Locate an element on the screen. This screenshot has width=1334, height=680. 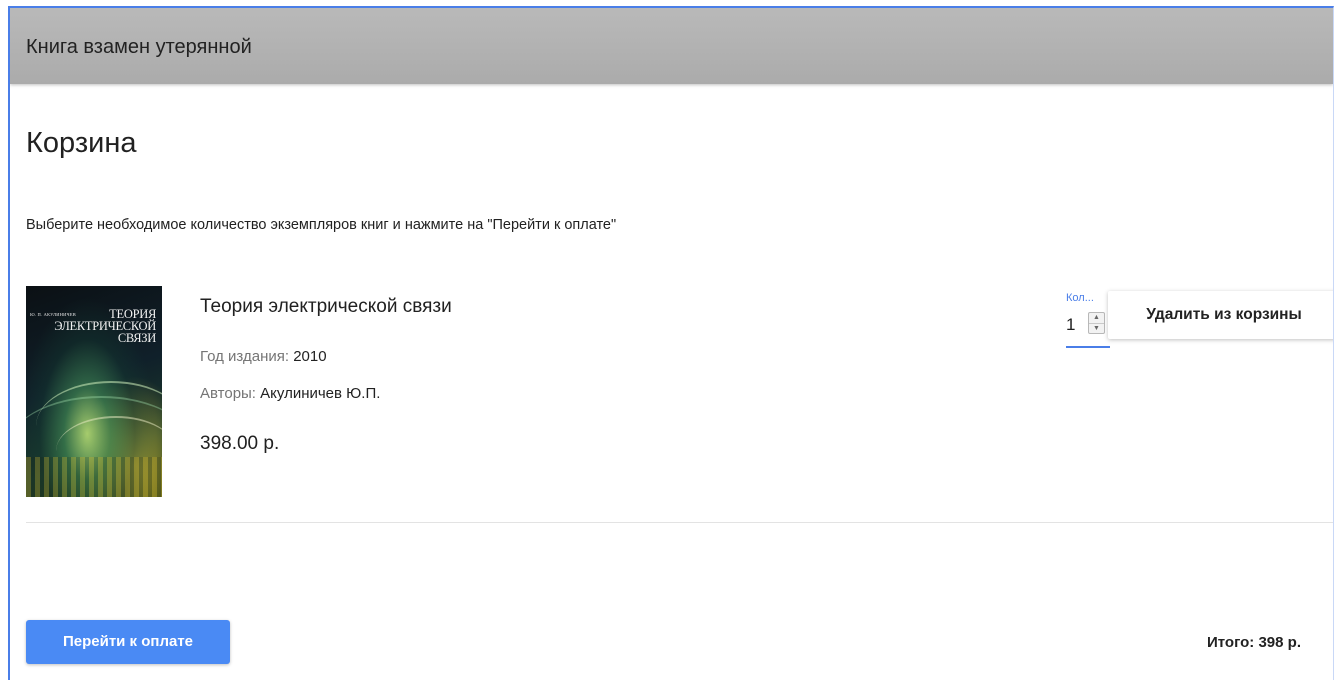
book-authors: Авторы: Акулиничев Ю.П. is located at coordinates (290, 393).